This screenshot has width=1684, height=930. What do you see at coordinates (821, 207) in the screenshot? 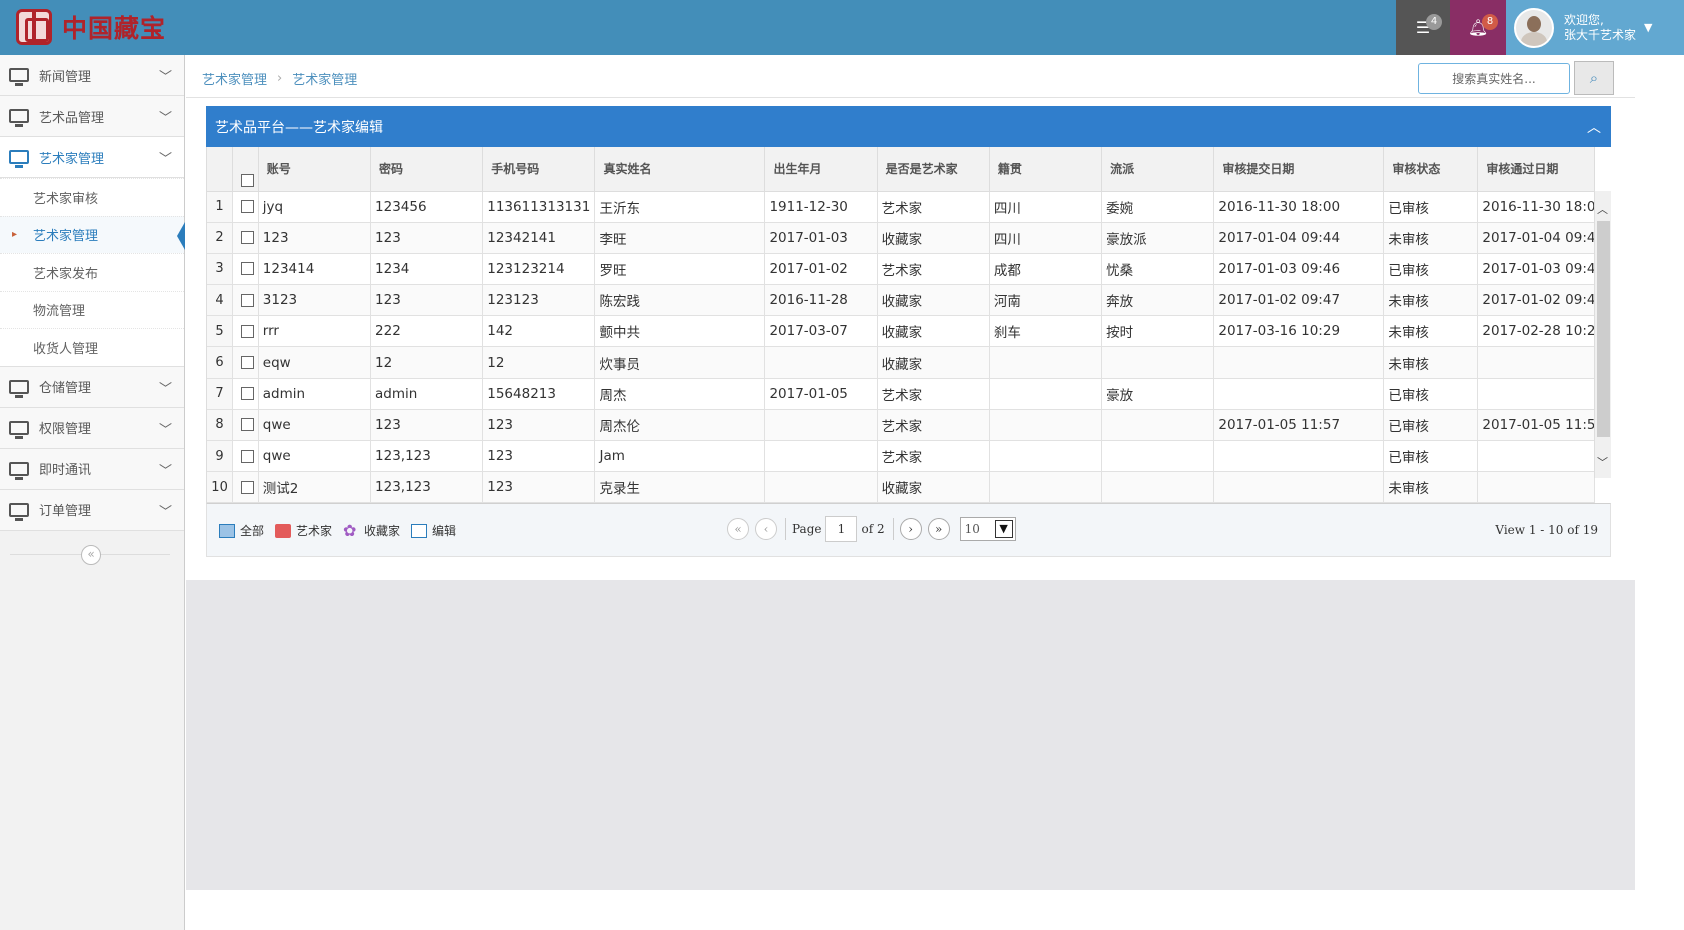
I see `table-cell: 1911-12-30` at bounding box center [821, 207].